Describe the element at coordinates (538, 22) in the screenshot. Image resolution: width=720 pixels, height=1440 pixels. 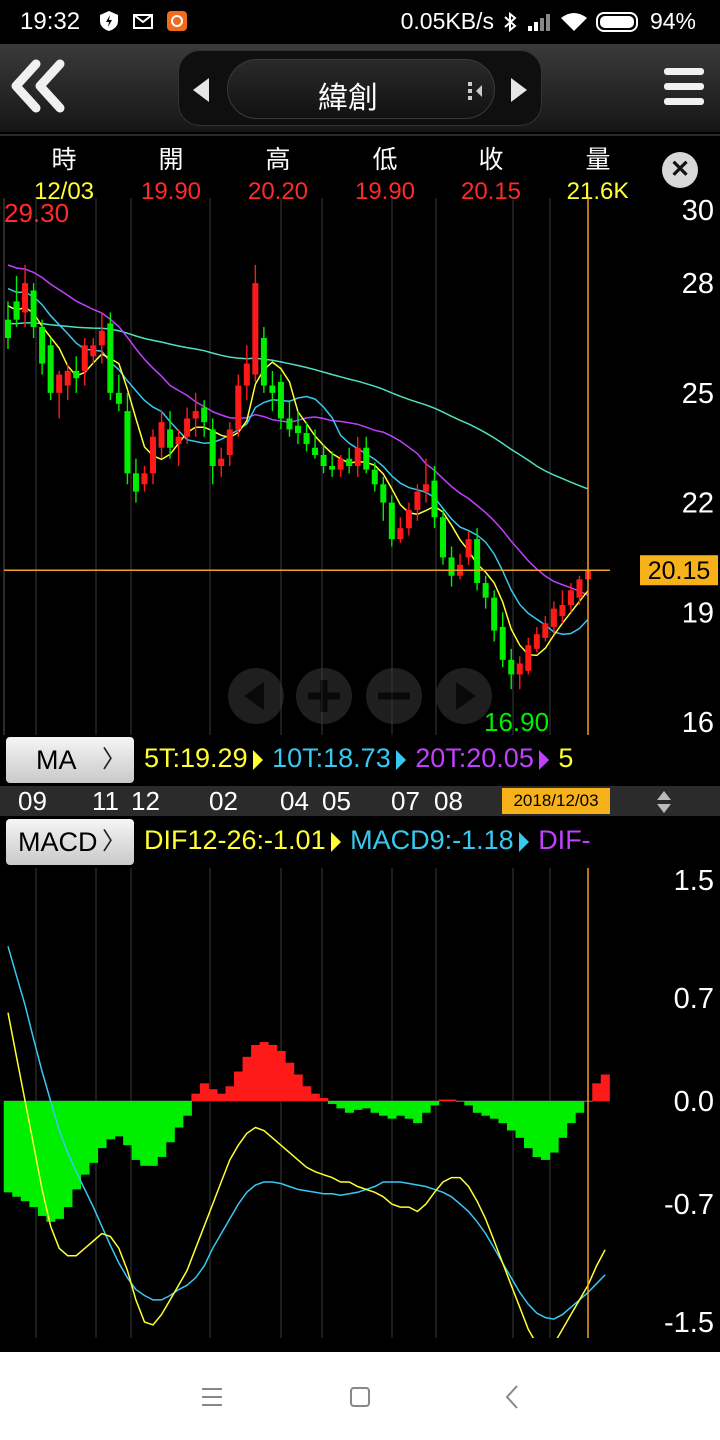
I see `signal-icon` at that location.